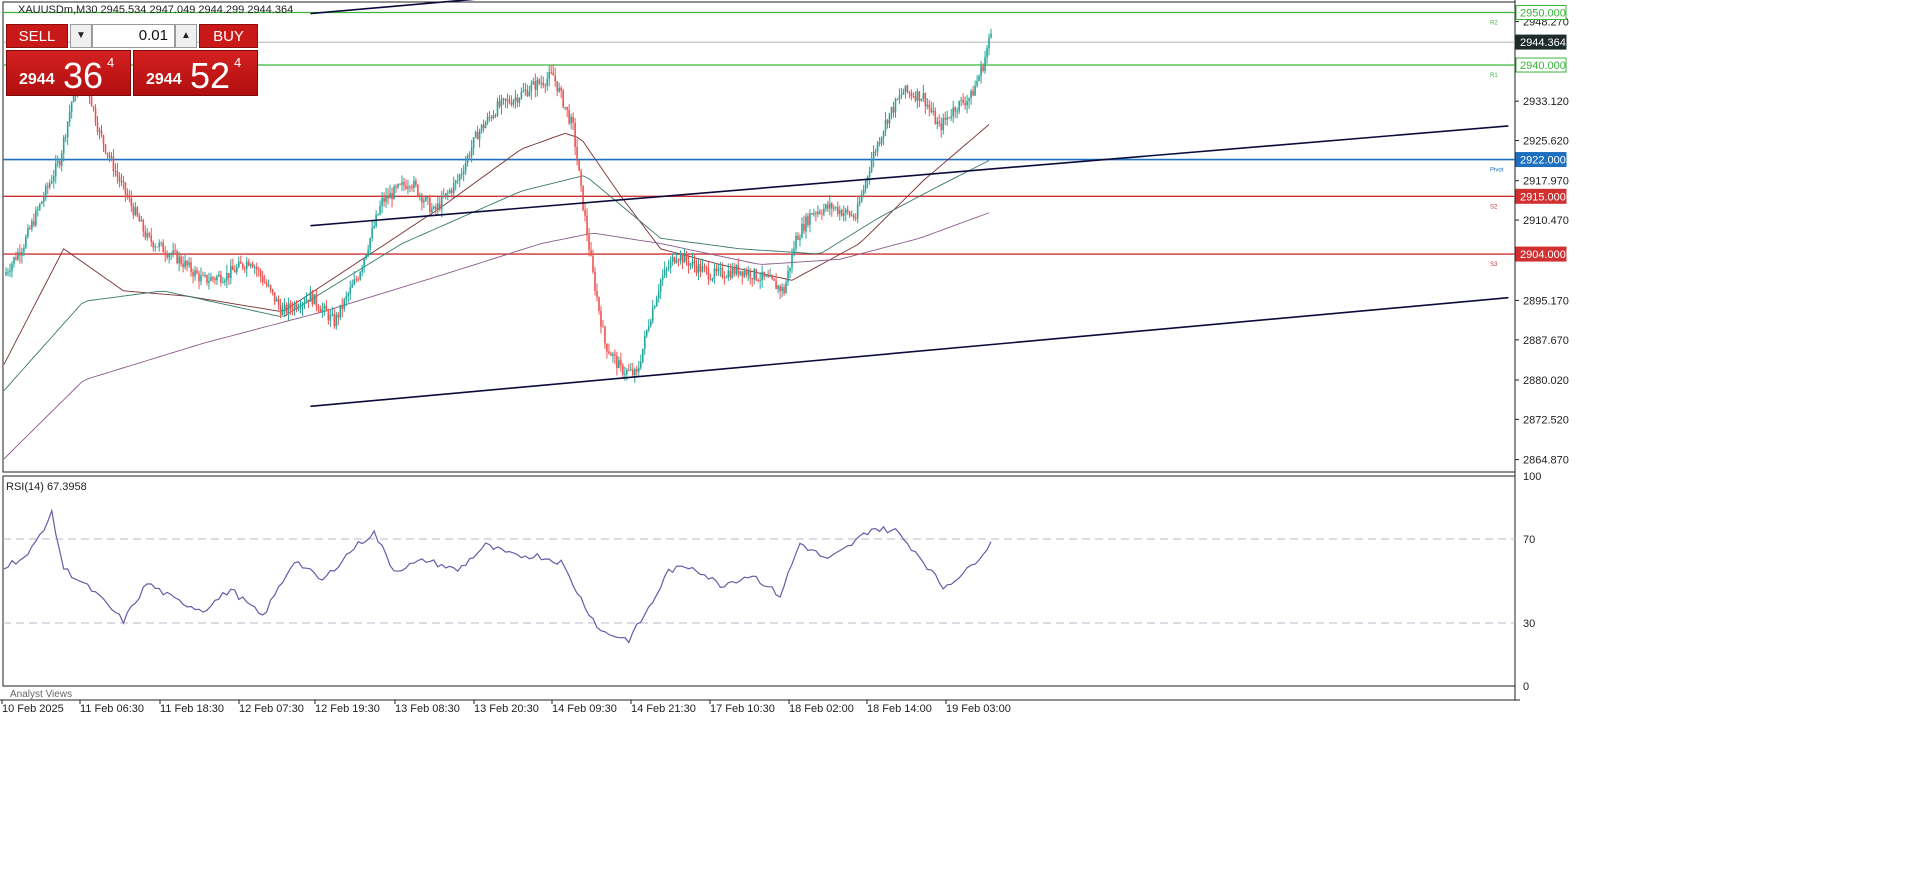  I want to click on time-tick-label: 10 Feb 2025, so click(33, 709).